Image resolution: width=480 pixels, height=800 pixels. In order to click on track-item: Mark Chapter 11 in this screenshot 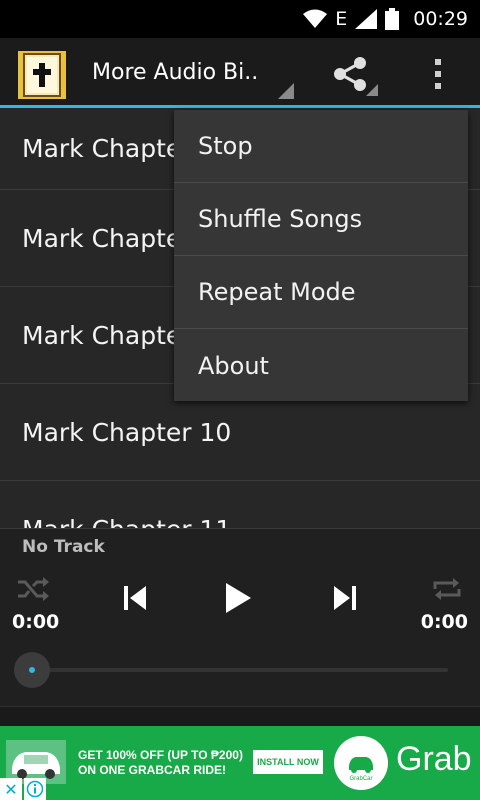, I will do `click(240, 505)`.